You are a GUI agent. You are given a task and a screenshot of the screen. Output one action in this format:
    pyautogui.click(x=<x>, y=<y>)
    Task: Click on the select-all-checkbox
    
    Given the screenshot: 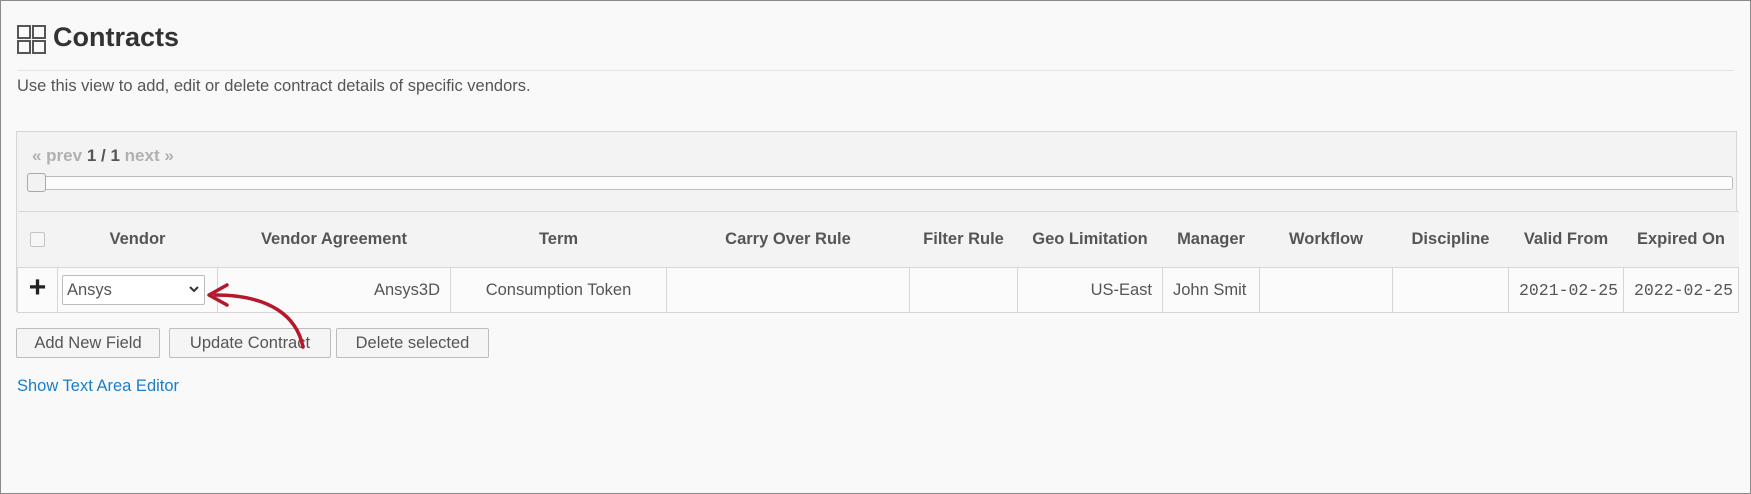 What is the action you would take?
    pyautogui.click(x=37, y=240)
    